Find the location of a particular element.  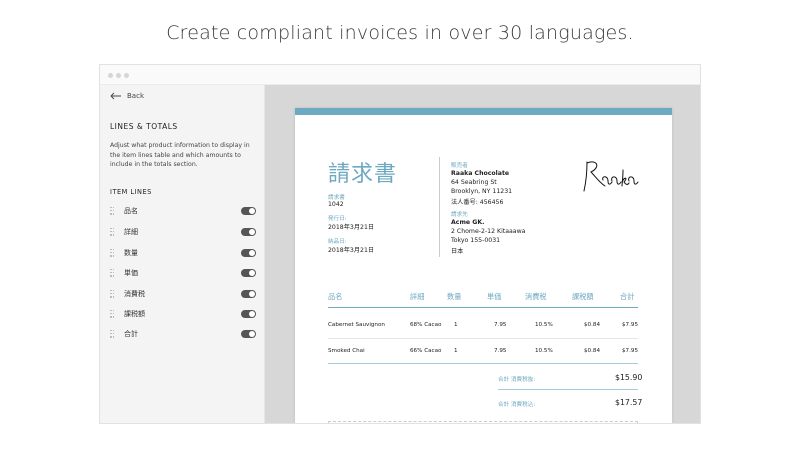

seller-line: Brooklyn, NY 11231 is located at coordinates (482, 191).